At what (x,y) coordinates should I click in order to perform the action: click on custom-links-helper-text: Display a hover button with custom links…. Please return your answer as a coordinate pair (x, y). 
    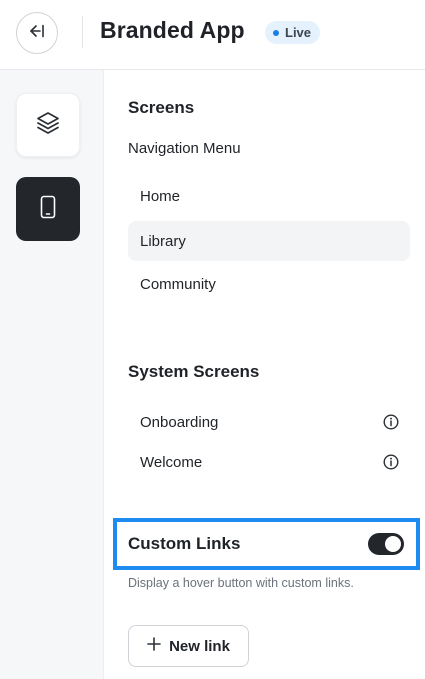
    Looking at the image, I should click on (241, 583).